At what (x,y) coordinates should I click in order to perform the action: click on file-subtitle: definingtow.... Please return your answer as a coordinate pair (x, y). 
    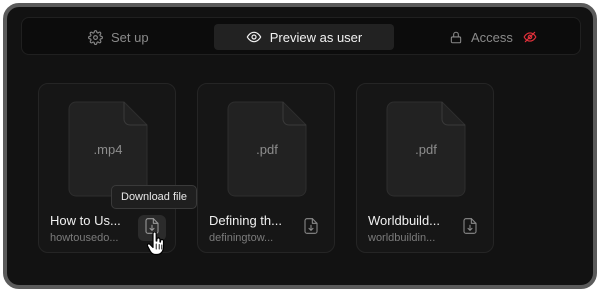
    Looking at the image, I should click on (241, 238).